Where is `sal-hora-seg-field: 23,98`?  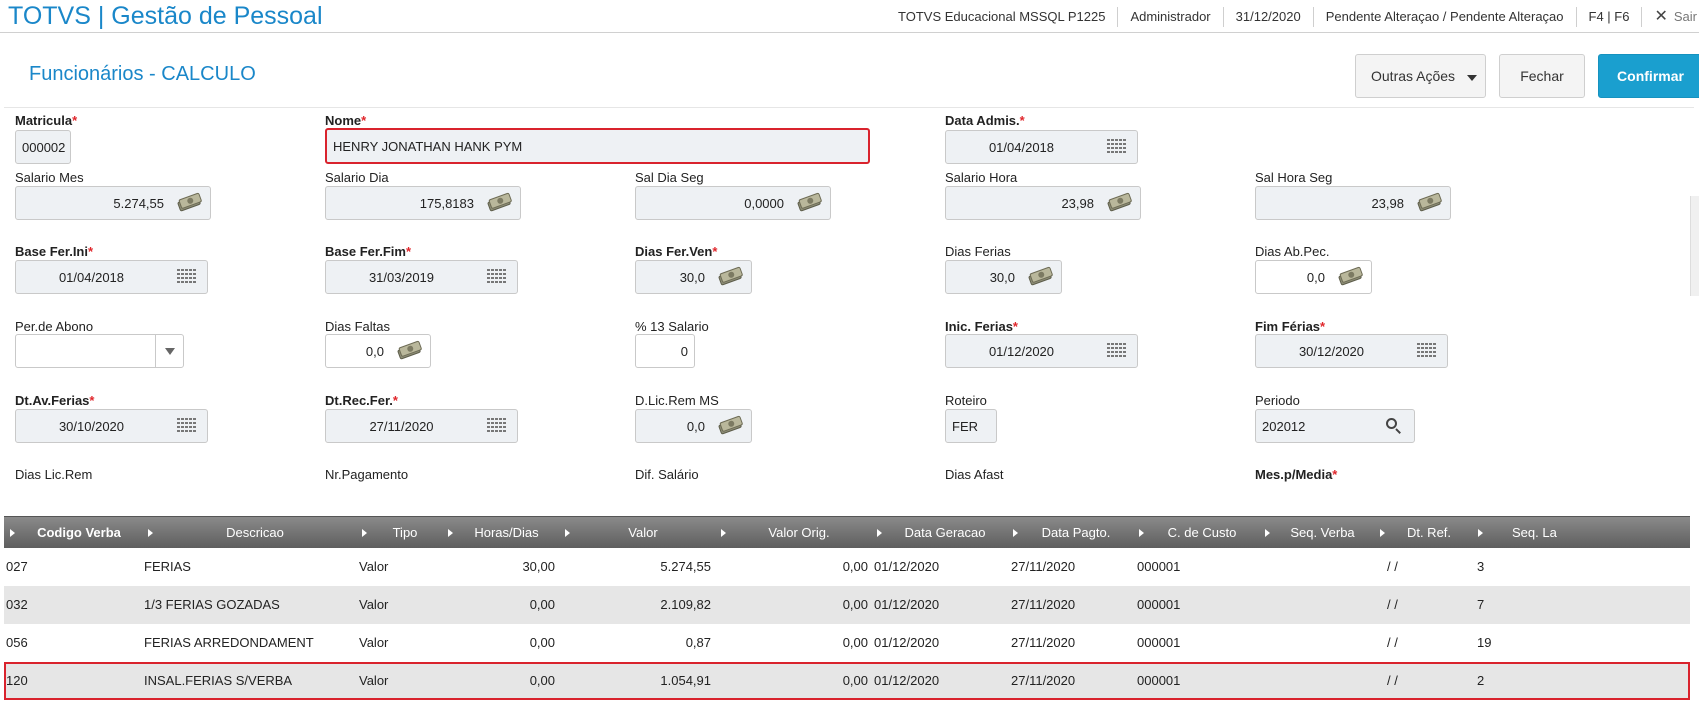
sal-hora-seg-field: 23,98 is located at coordinates (1353, 203).